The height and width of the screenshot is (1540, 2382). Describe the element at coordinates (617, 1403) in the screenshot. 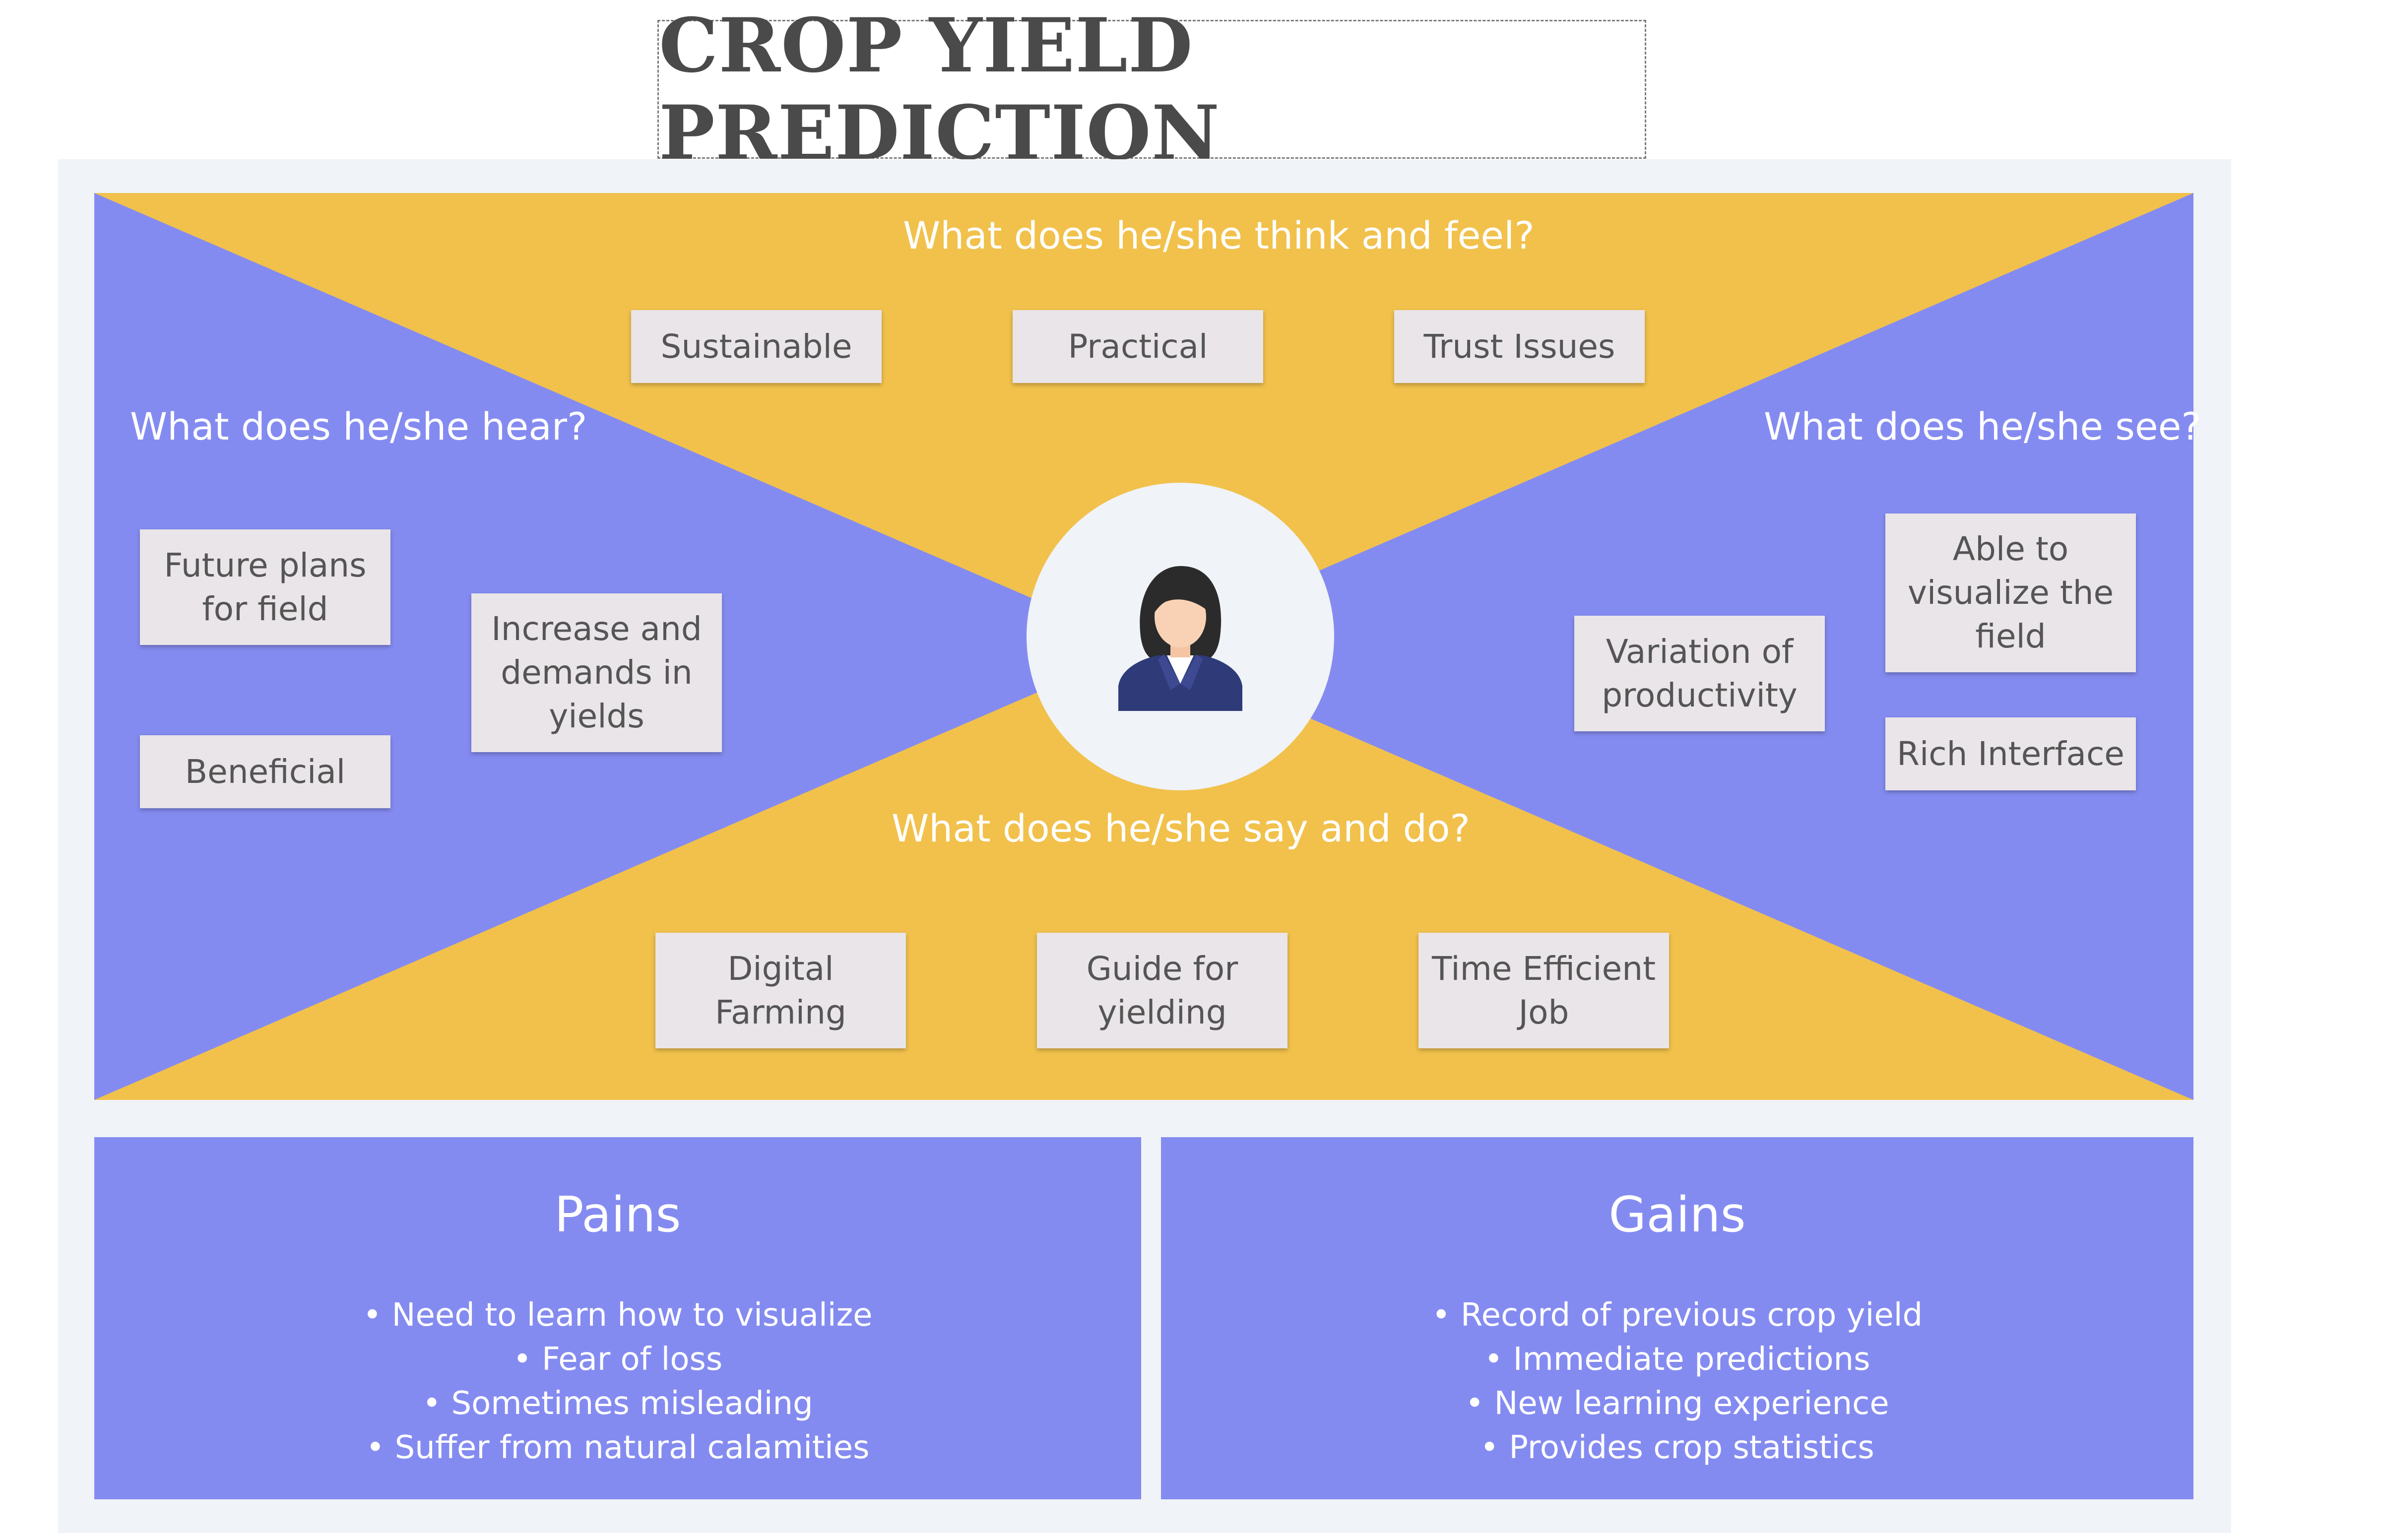

I see `pains-item: • Sometimes misleading` at that location.